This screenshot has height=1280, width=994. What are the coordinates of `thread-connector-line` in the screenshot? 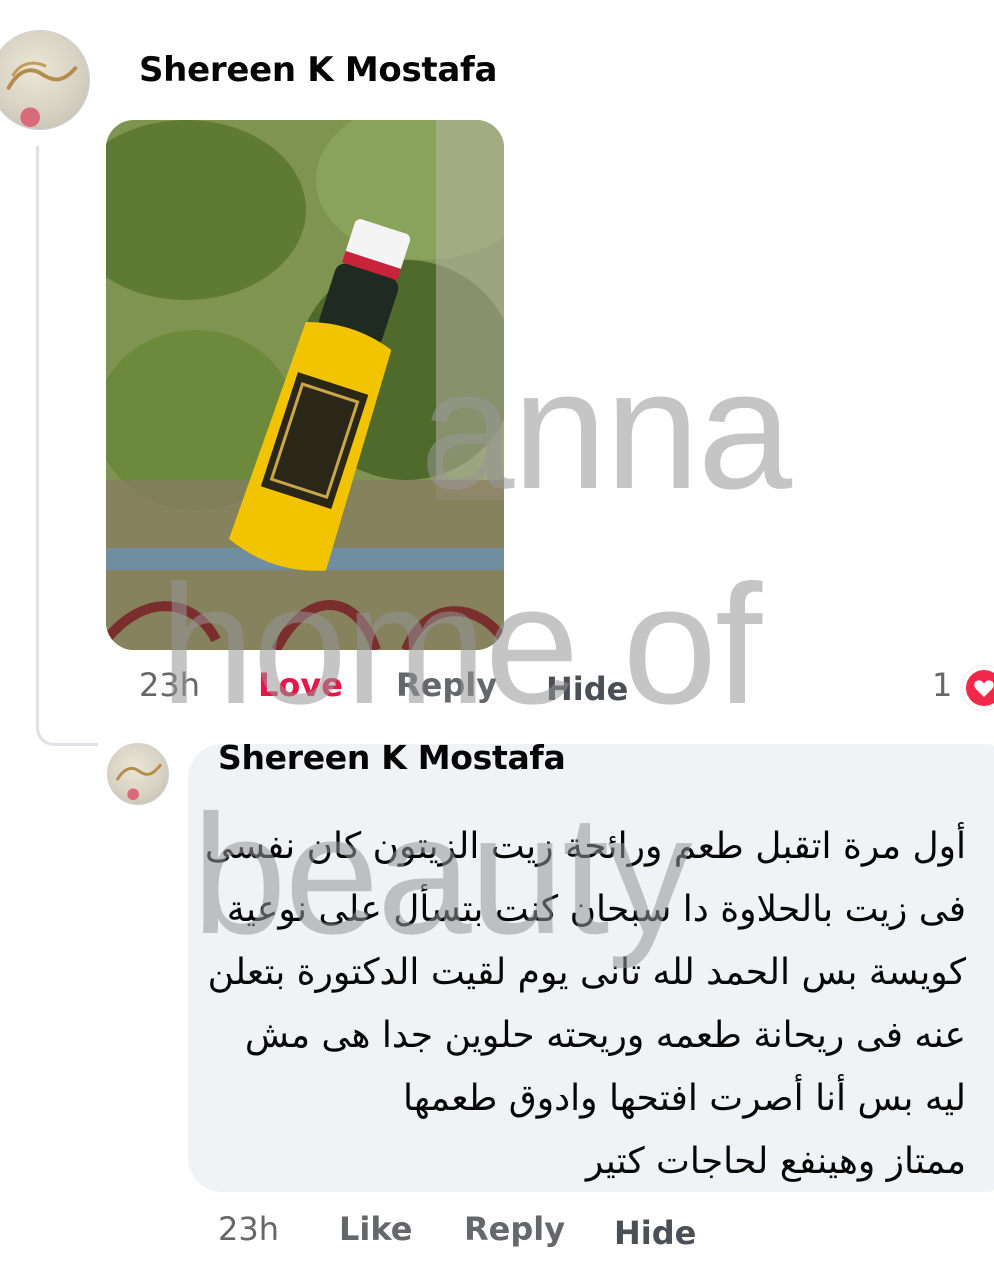 It's located at (67, 446).